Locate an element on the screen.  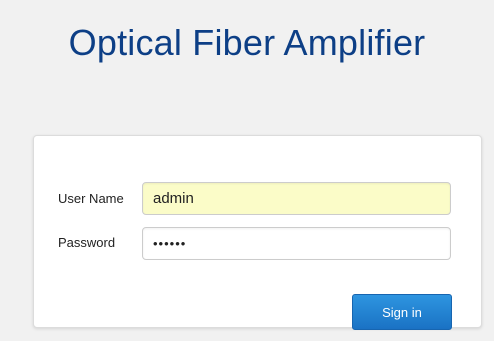
sign-in-button: Sign in is located at coordinates (402, 312).